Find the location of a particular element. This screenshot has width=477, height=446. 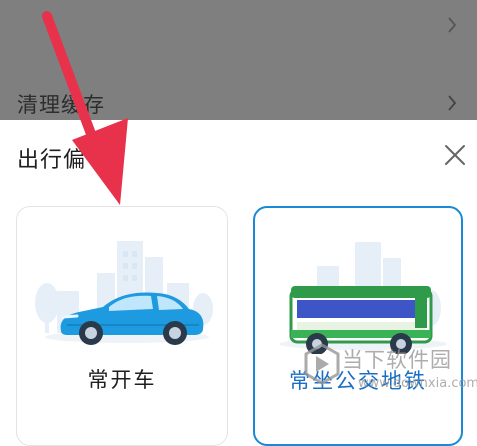

watermark-url: www.downxia.com is located at coordinates (417, 383).